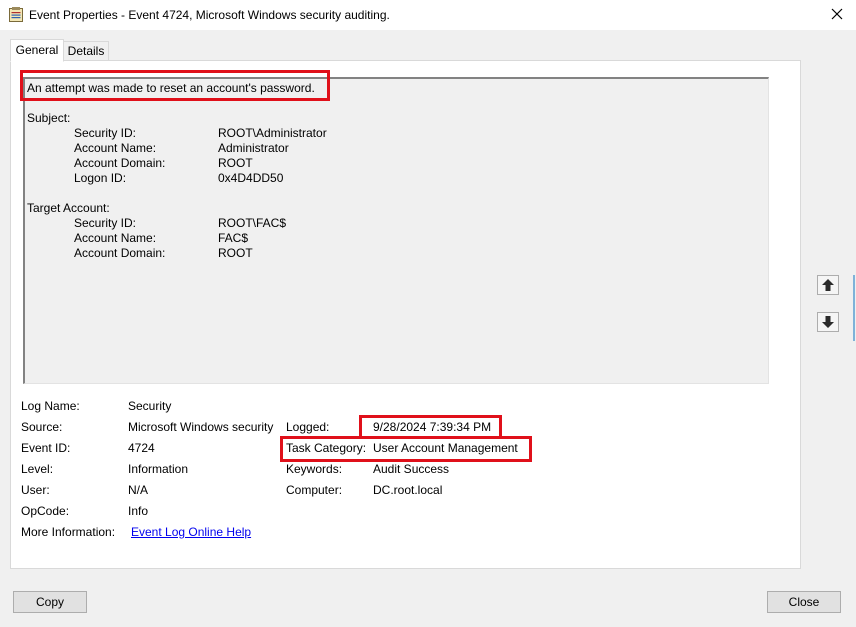 Image resolution: width=856 pixels, height=627 pixels. I want to click on subject-account-name-label: Account Name:, so click(115, 148).